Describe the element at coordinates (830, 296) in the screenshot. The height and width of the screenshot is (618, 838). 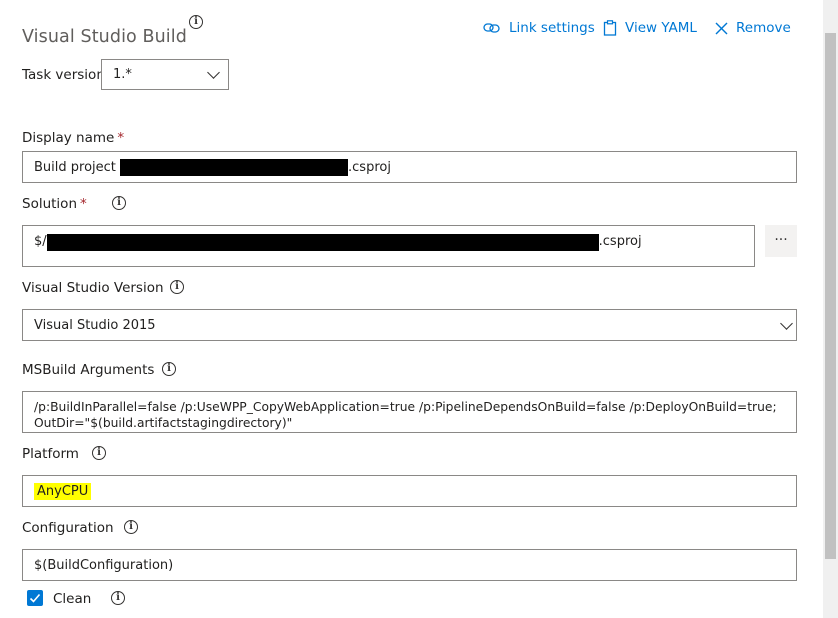
I see `scrollbar-thumb` at that location.